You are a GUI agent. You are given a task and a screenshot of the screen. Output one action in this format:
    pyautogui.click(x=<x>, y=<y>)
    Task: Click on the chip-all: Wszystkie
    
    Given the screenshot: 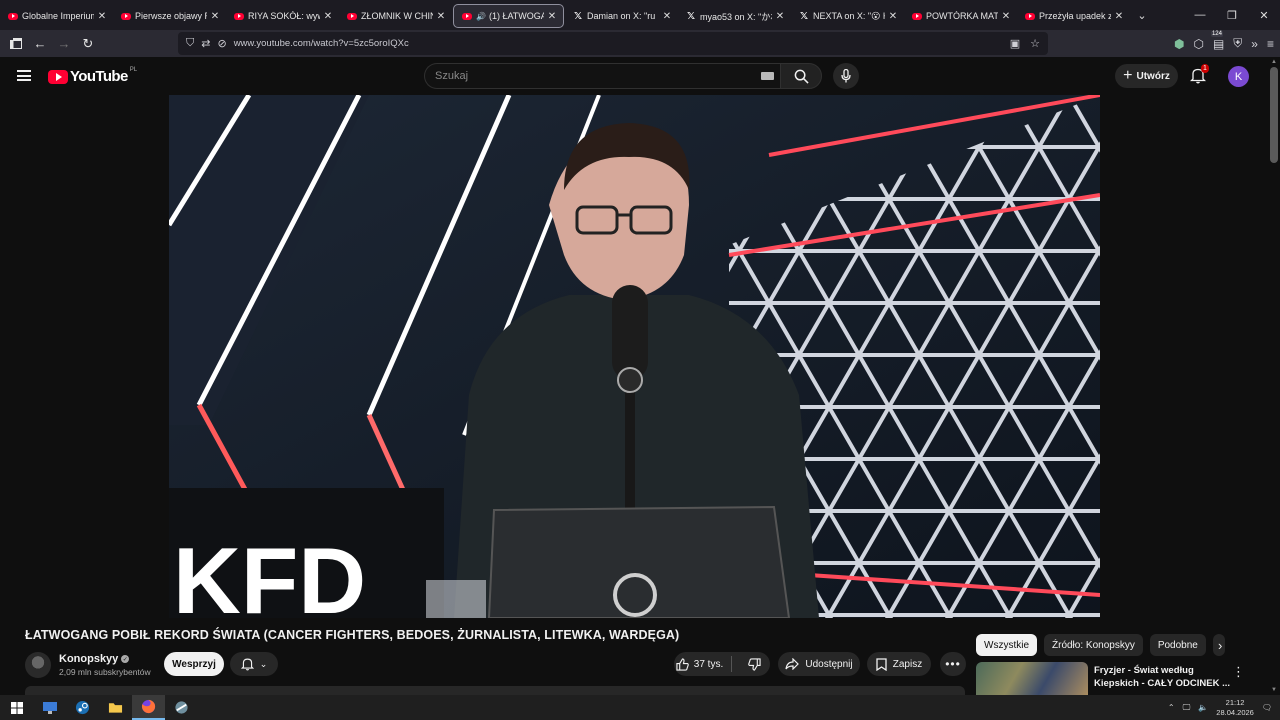 What is the action you would take?
    pyautogui.click(x=1006, y=645)
    